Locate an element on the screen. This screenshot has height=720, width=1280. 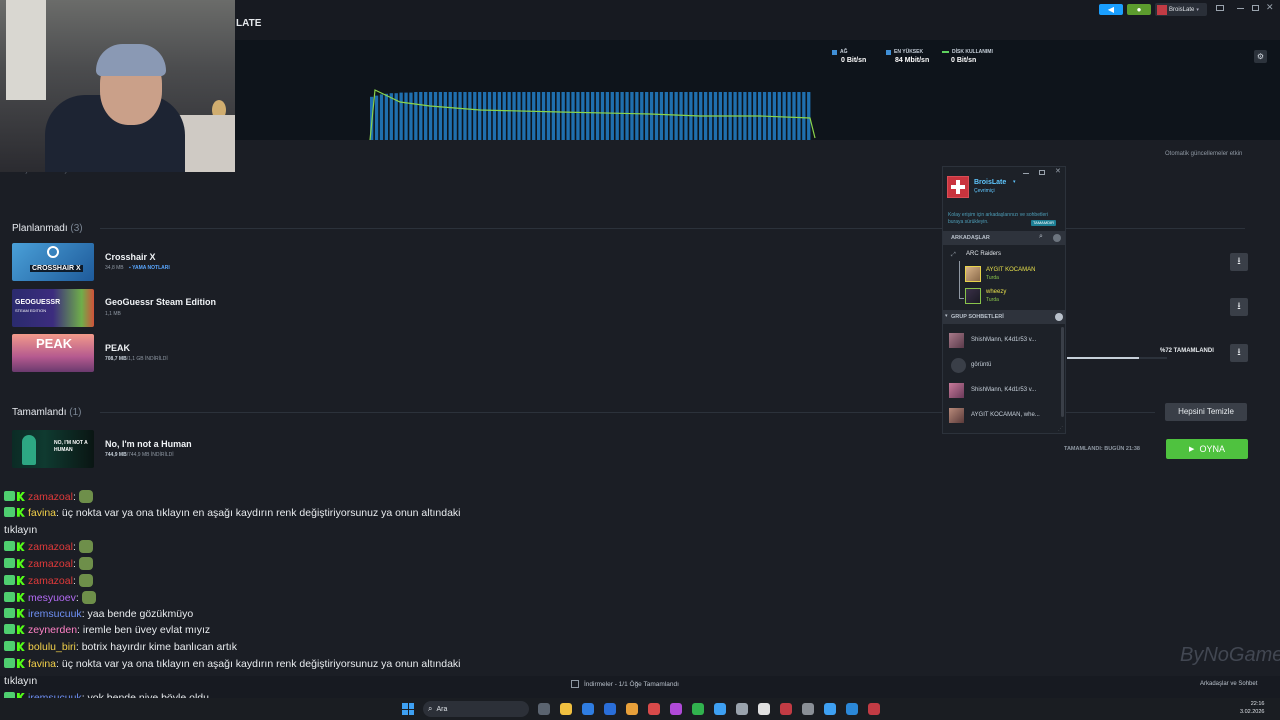
line-legend-icon is located at coordinates (945, 52).